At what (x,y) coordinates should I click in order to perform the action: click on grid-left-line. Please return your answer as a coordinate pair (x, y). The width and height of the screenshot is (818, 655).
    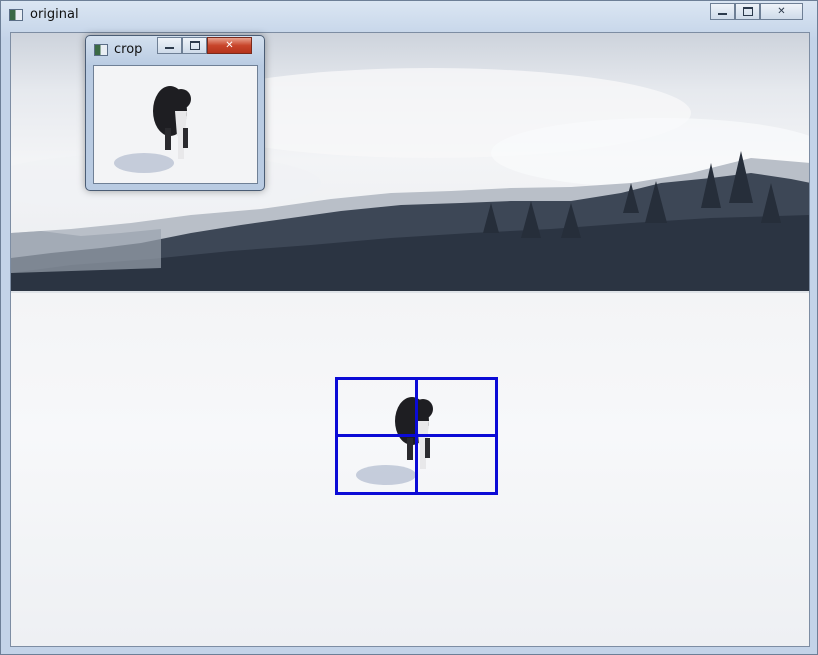
    Looking at the image, I should click on (336, 436).